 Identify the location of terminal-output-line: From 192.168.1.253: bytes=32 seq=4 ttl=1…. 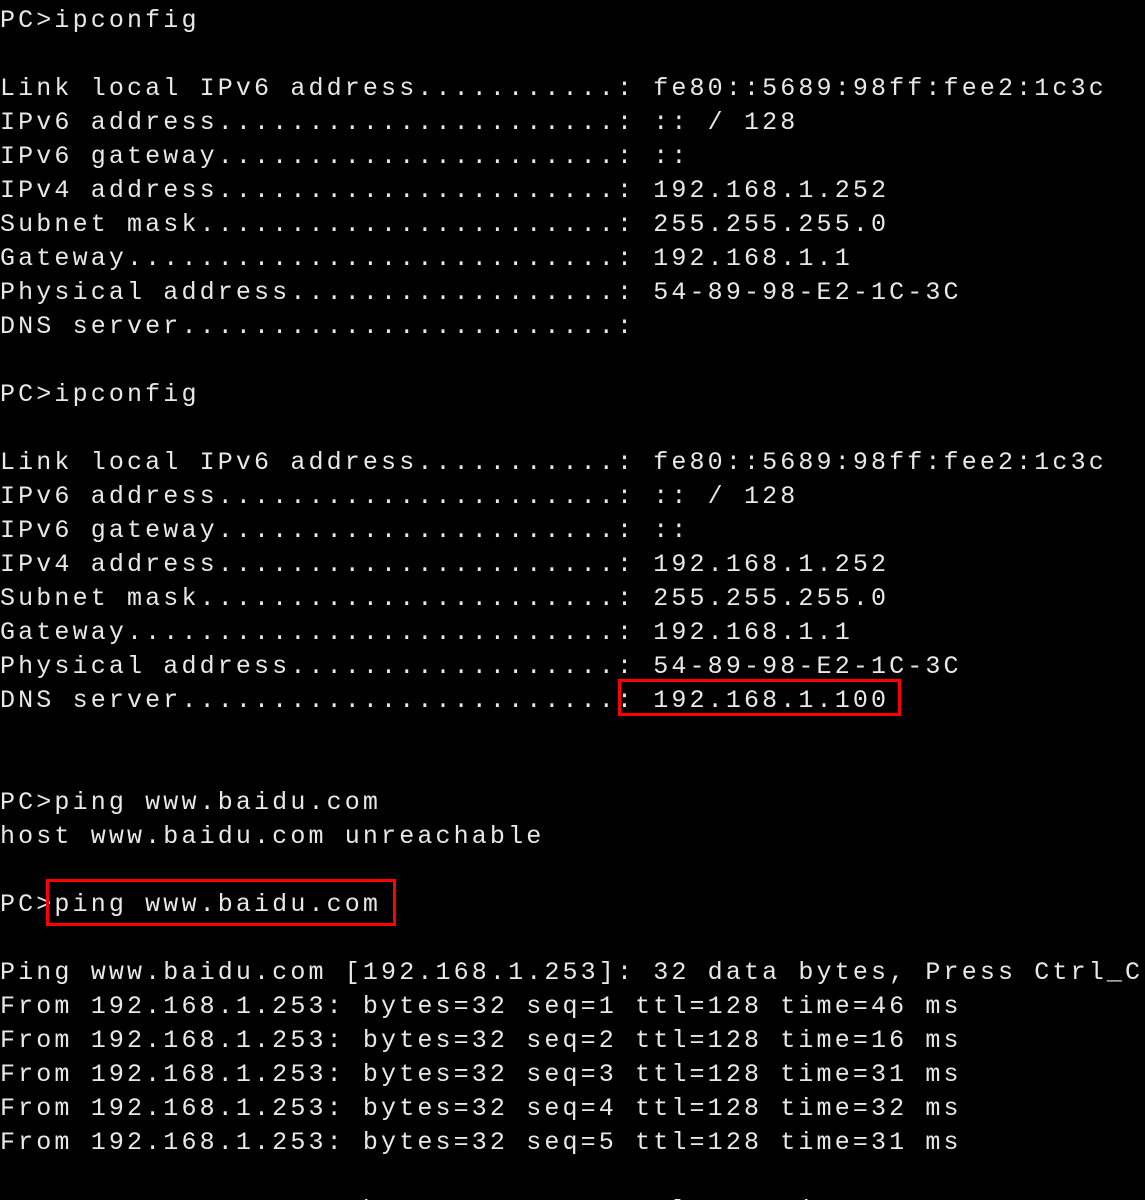
(481, 1108).